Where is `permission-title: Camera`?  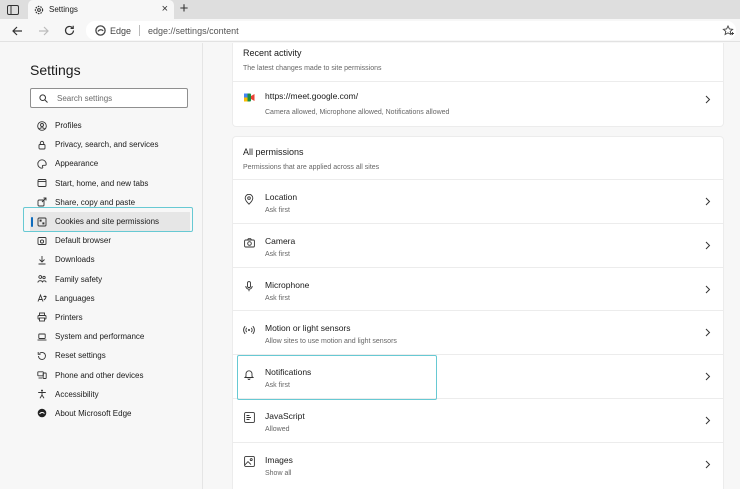 permission-title: Camera is located at coordinates (280, 240).